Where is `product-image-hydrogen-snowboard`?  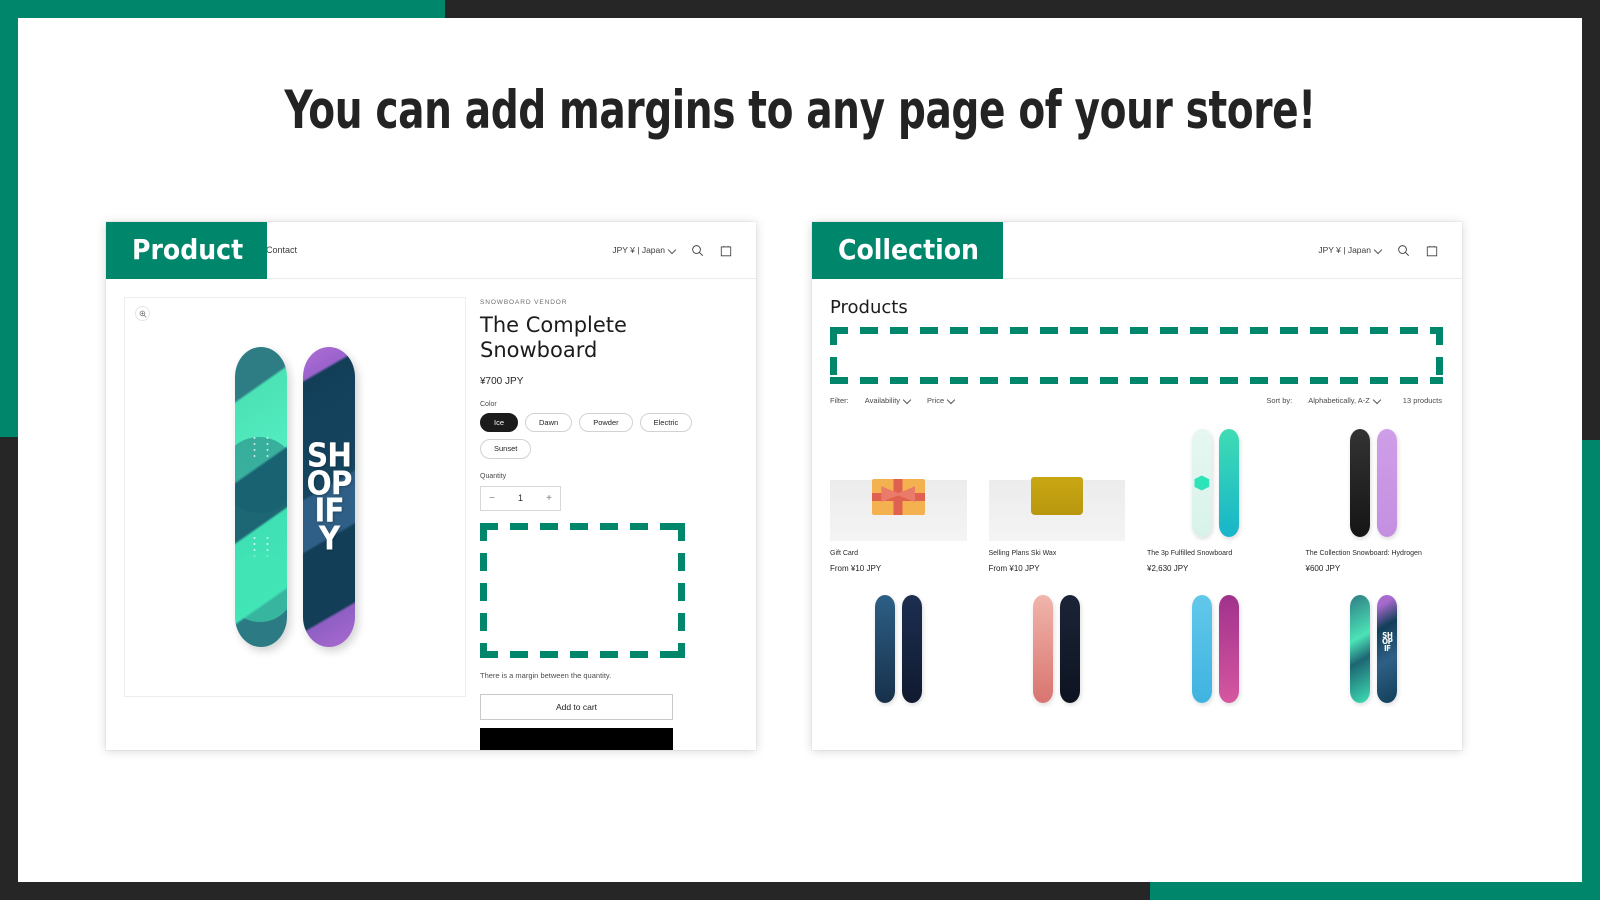 product-image-hydrogen-snowboard is located at coordinates (1374, 480).